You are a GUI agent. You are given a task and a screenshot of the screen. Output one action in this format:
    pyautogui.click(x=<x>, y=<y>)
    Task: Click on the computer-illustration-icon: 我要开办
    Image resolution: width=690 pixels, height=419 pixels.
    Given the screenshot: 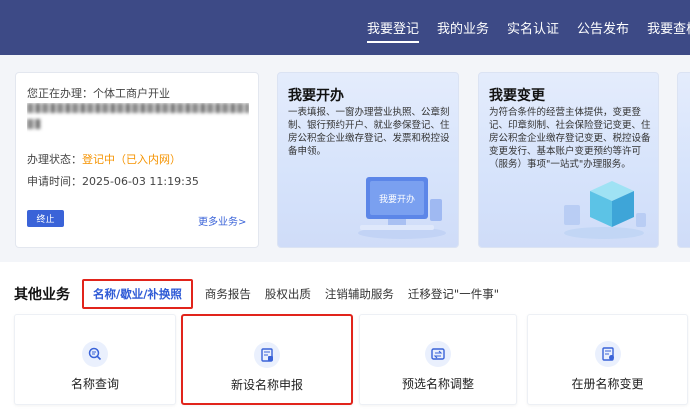 What is the action you would take?
    pyautogui.click(x=402, y=208)
    